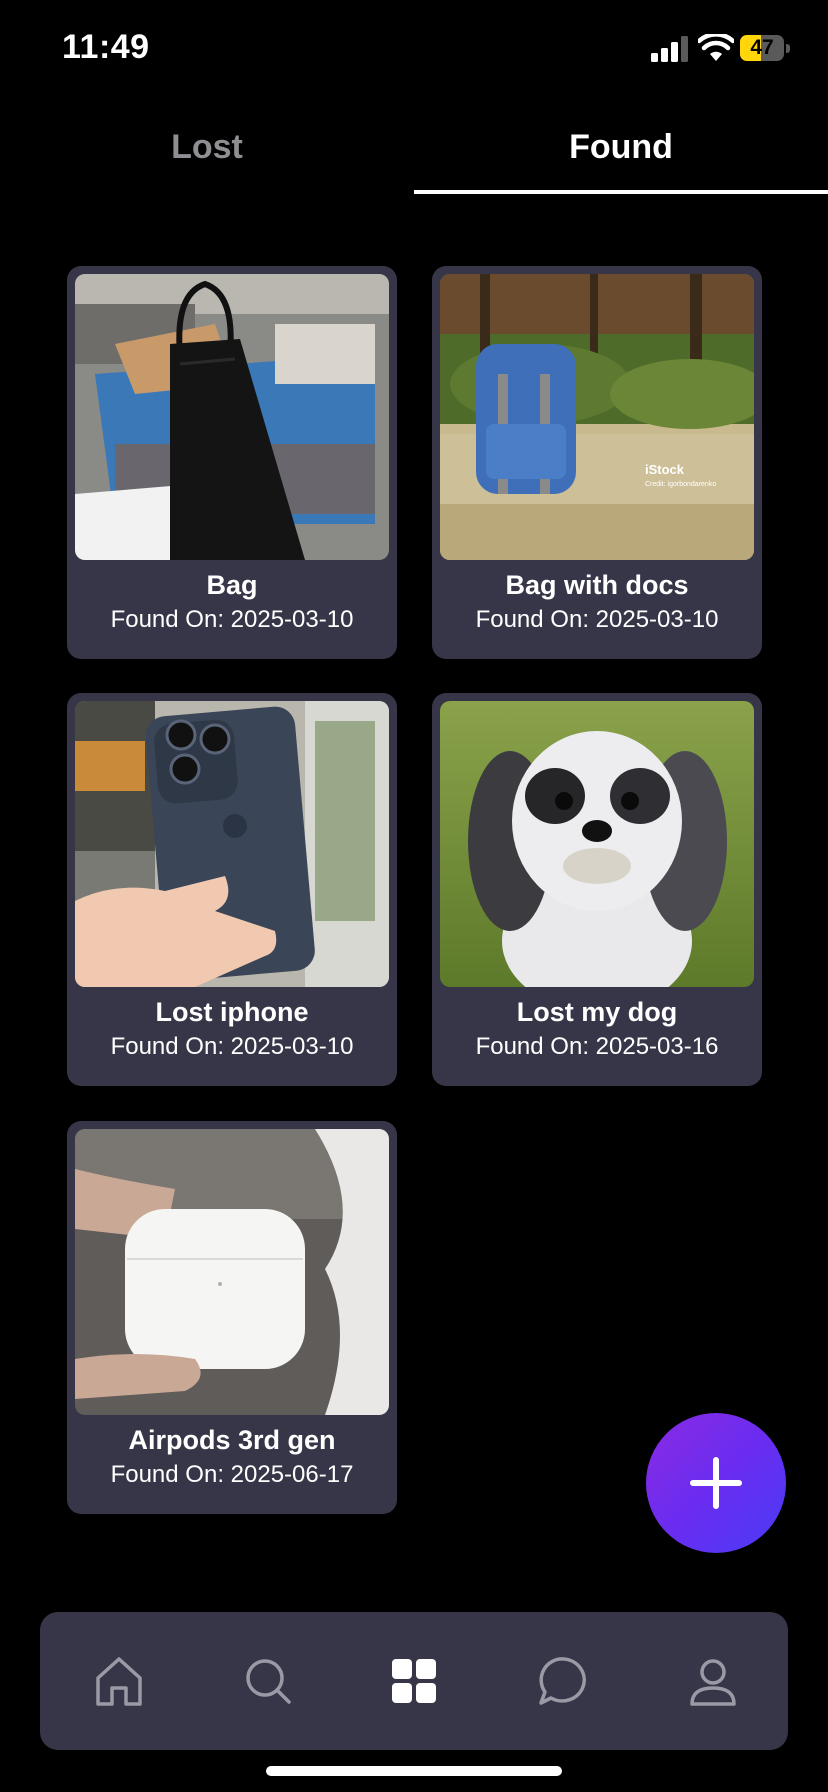 The width and height of the screenshot is (828, 1792). Describe the element at coordinates (232, 585) in the screenshot. I see `item-title: Bag` at that location.